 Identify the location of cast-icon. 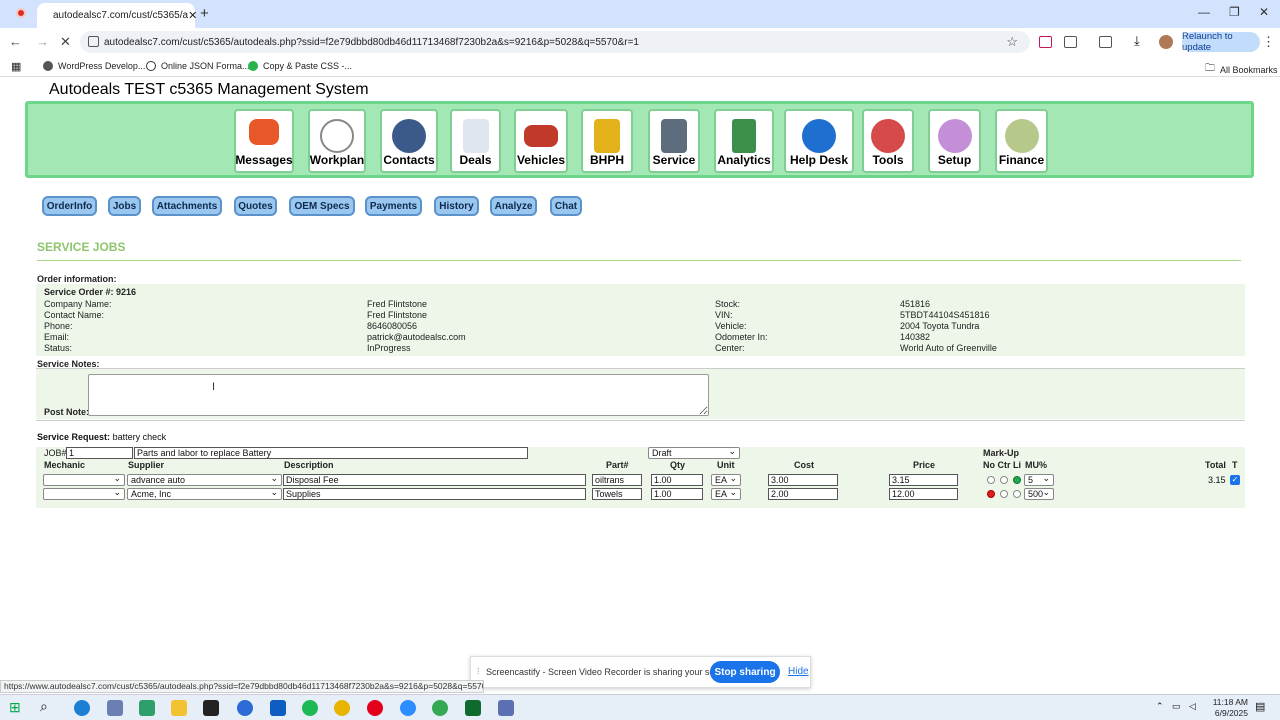
(1105, 42).